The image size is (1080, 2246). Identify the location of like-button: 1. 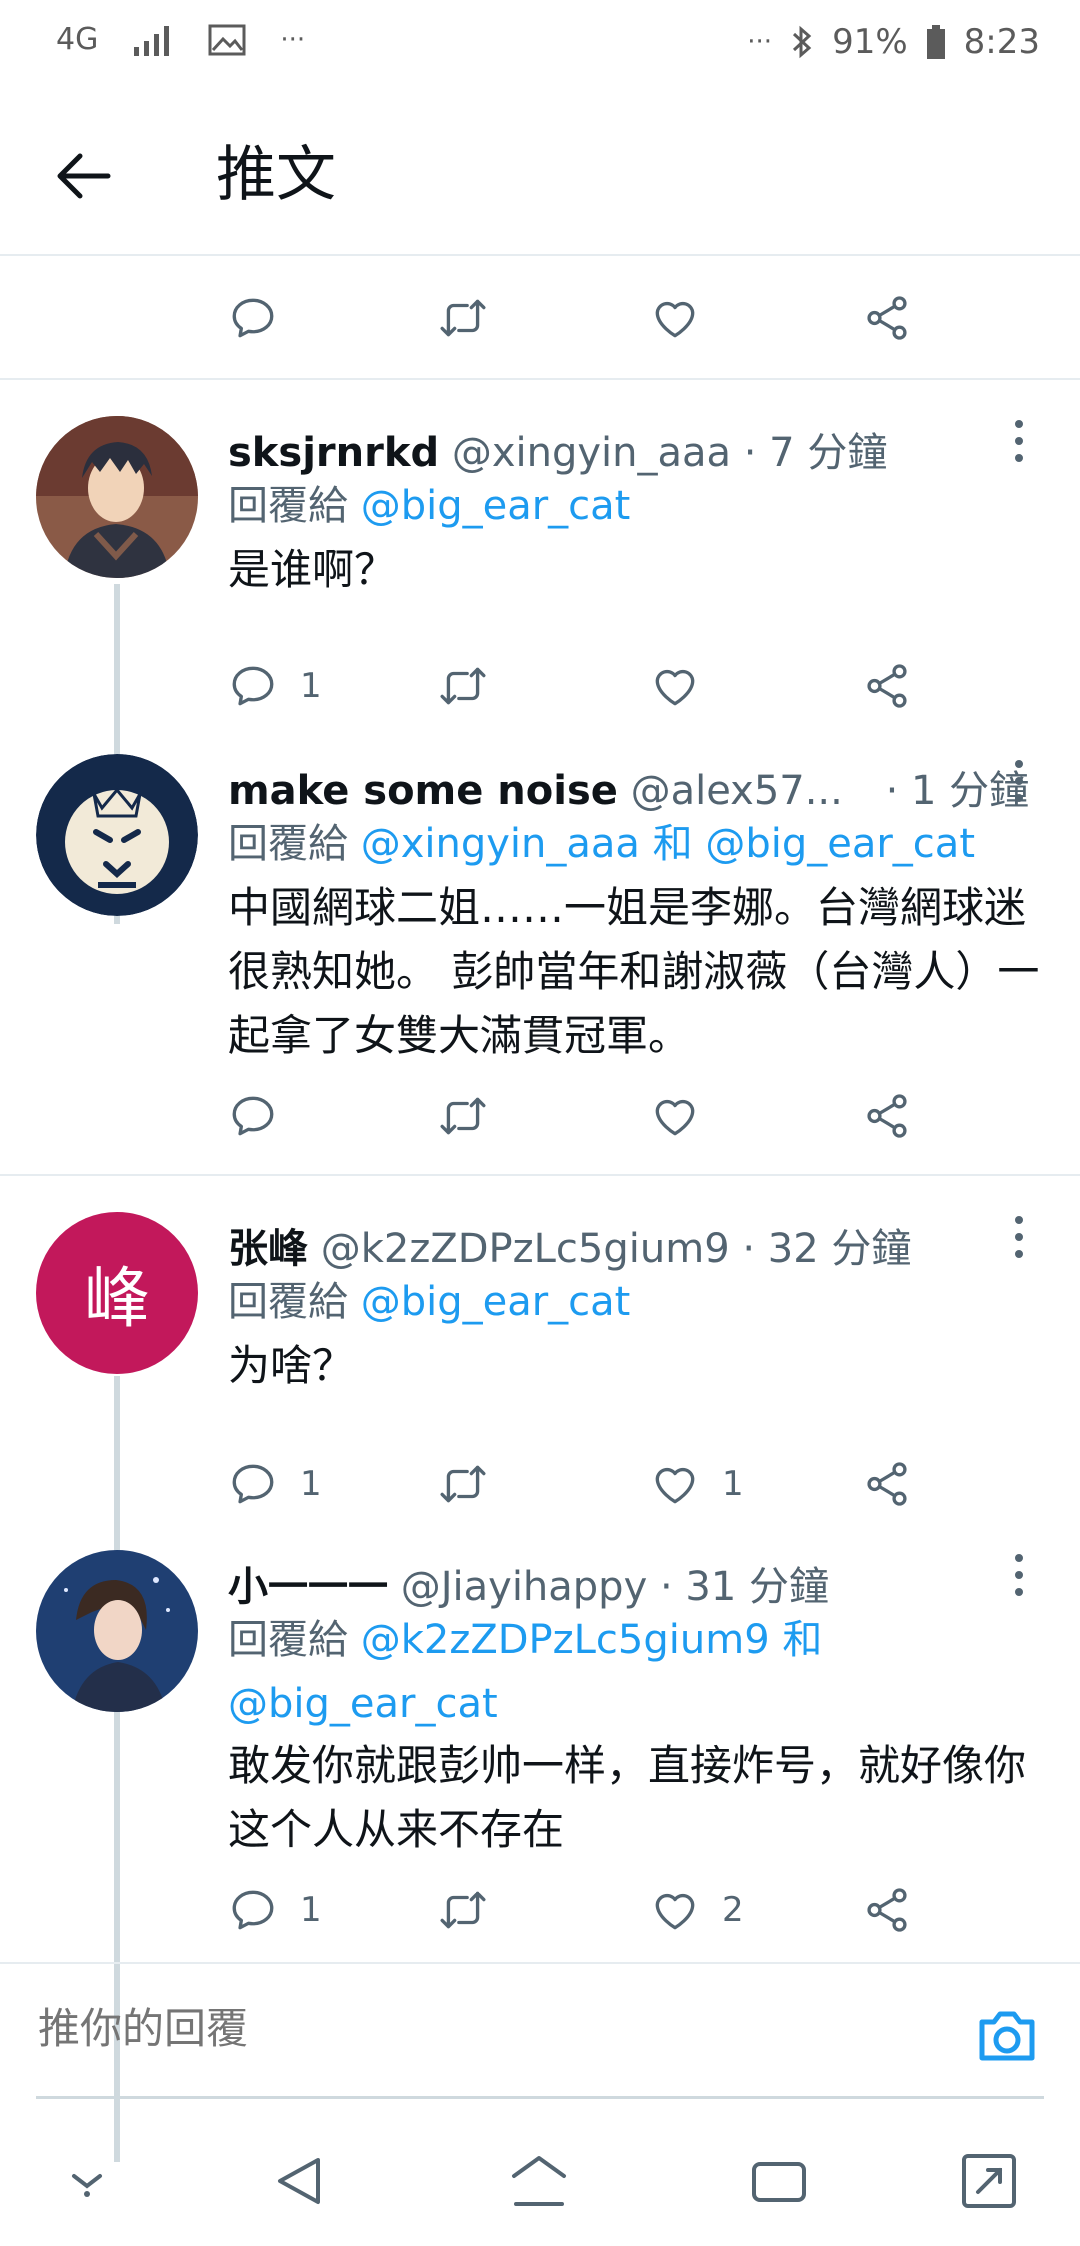
(697, 1484).